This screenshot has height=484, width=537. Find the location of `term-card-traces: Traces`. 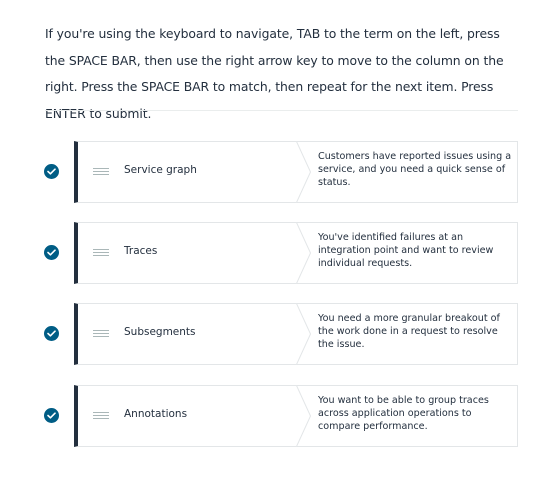

term-card-traces: Traces is located at coordinates (185, 253).